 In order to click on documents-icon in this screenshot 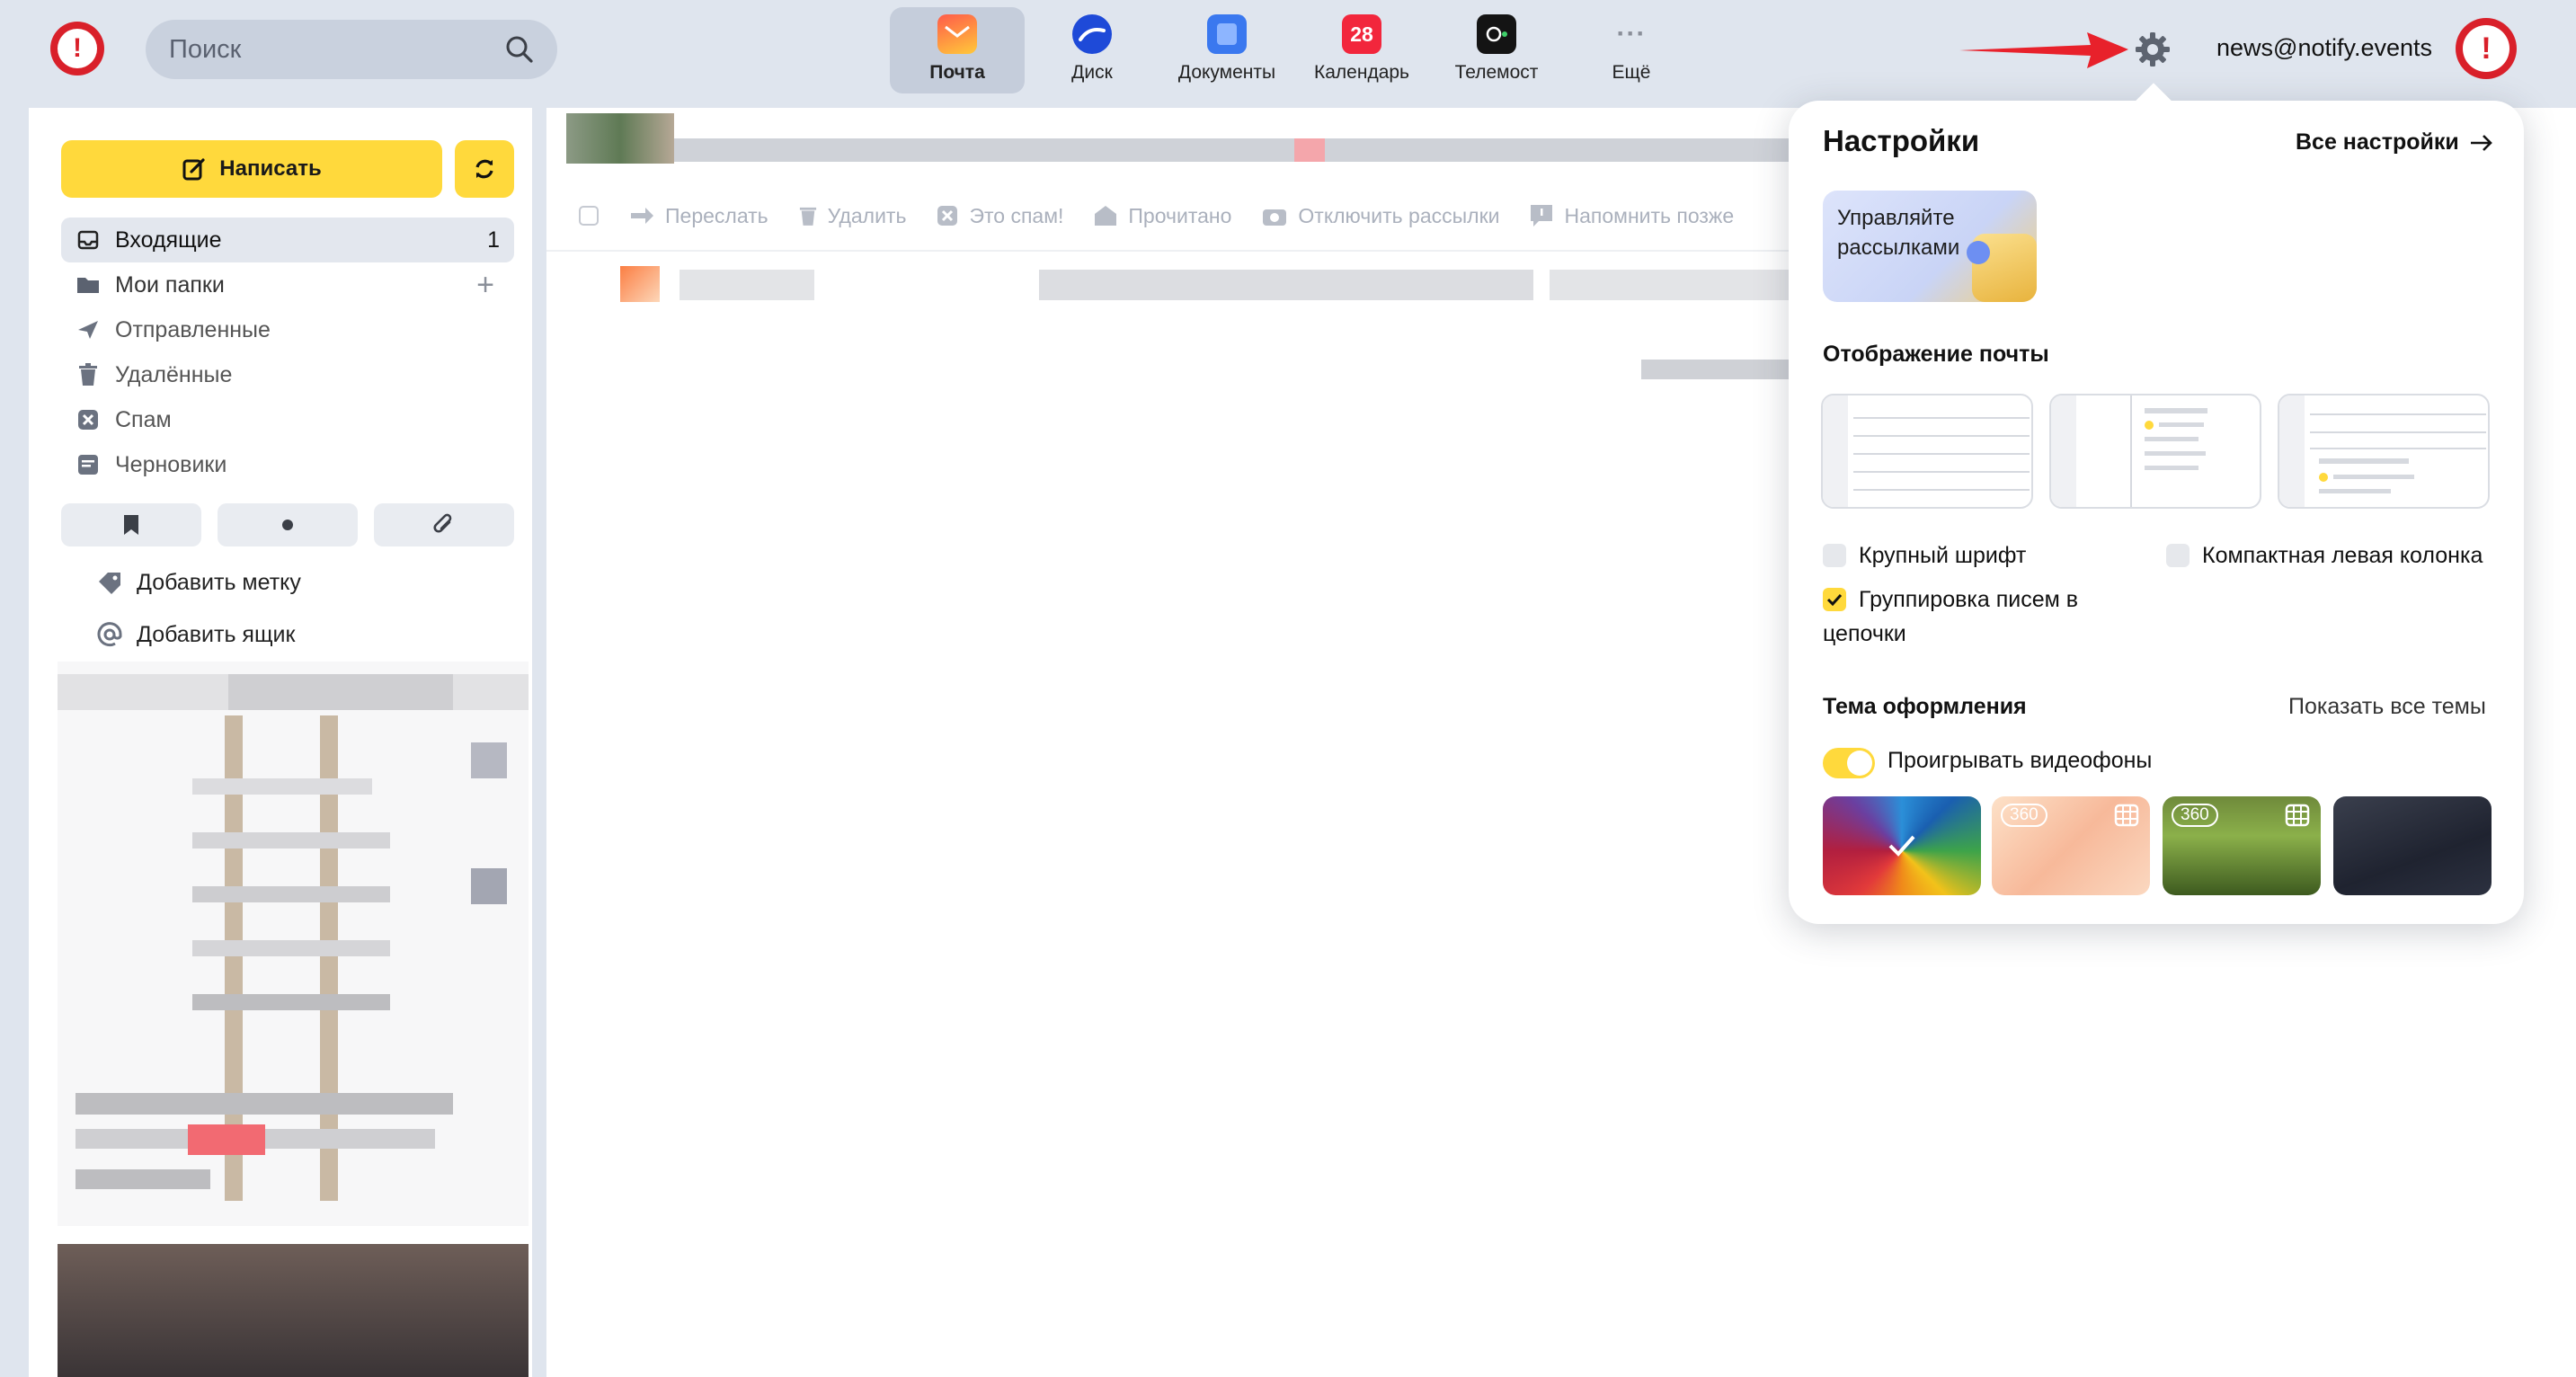, I will do `click(1227, 34)`.